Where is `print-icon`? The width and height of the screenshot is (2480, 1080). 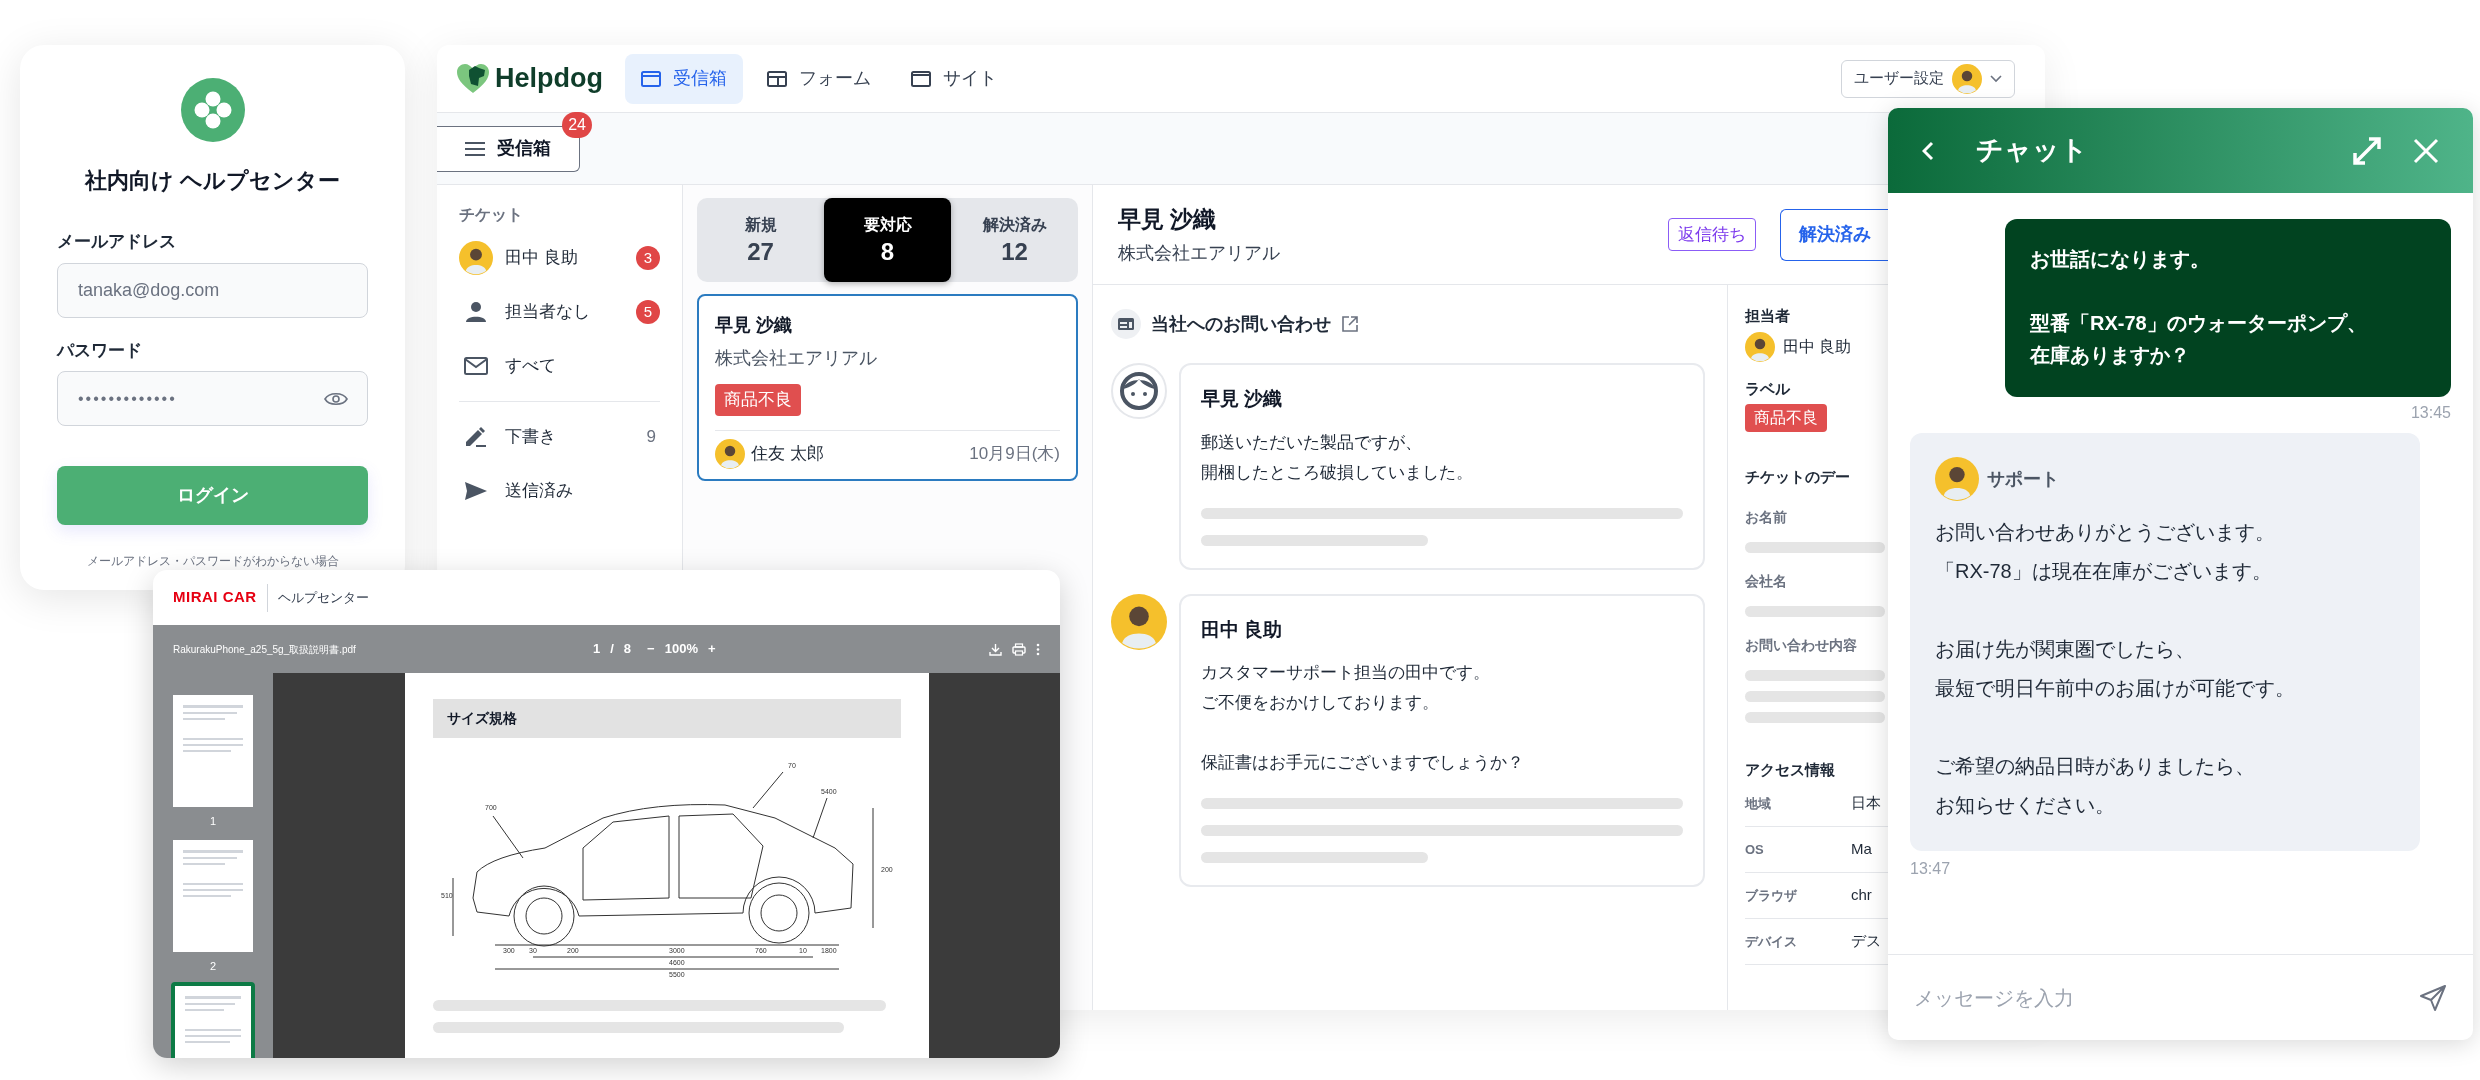 print-icon is located at coordinates (1019, 649).